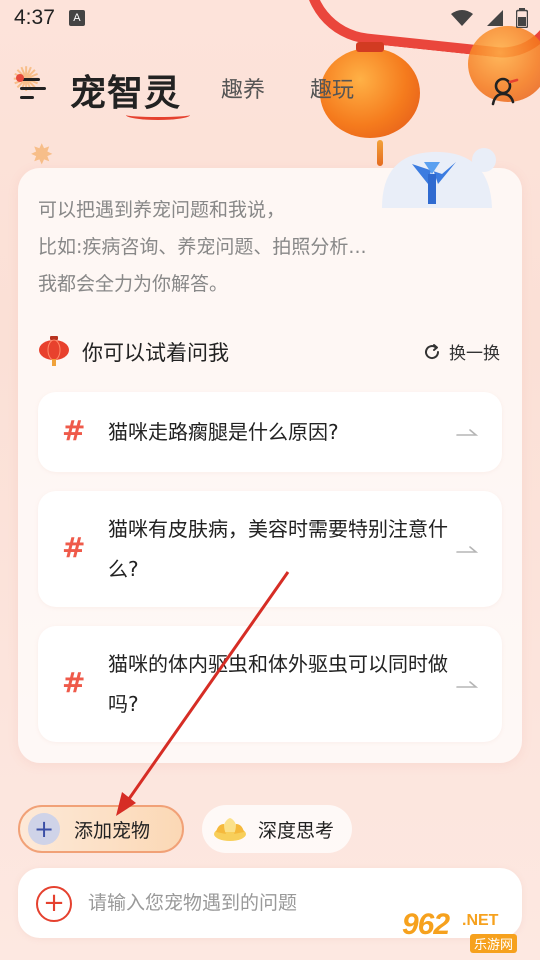 The height and width of the screenshot is (960, 540). I want to click on deep-think-toggle: 深度思考, so click(277, 829).